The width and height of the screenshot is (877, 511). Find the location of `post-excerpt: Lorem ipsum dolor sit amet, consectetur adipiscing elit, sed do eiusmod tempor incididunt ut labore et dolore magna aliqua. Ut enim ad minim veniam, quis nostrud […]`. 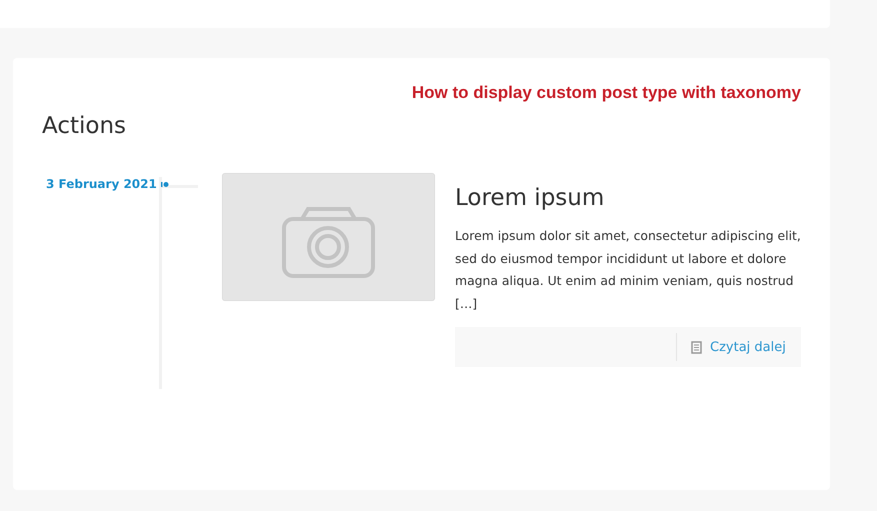

post-excerpt: Lorem ipsum dolor sit amet, consectetur adipiscing elit, sed do eiusmod tempor incididunt ut labore et dolore magna aliqua. Ut enim ad minim veniam, quis nostrud […] is located at coordinates (628, 269).